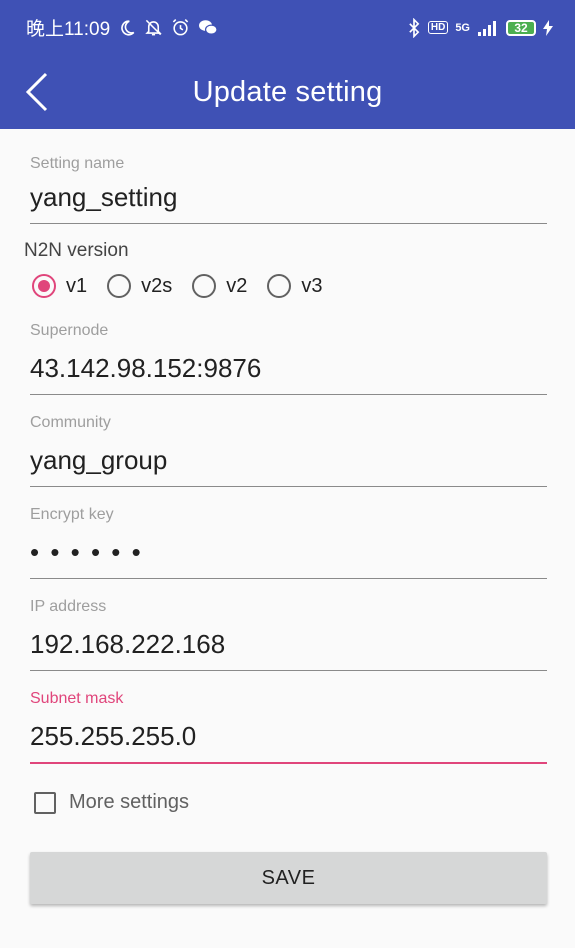 This screenshot has width=575, height=948. What do you see at coordinates (70, 422) in the screenshot?
I see `community-label: Community` at bounding box center [70, 422].